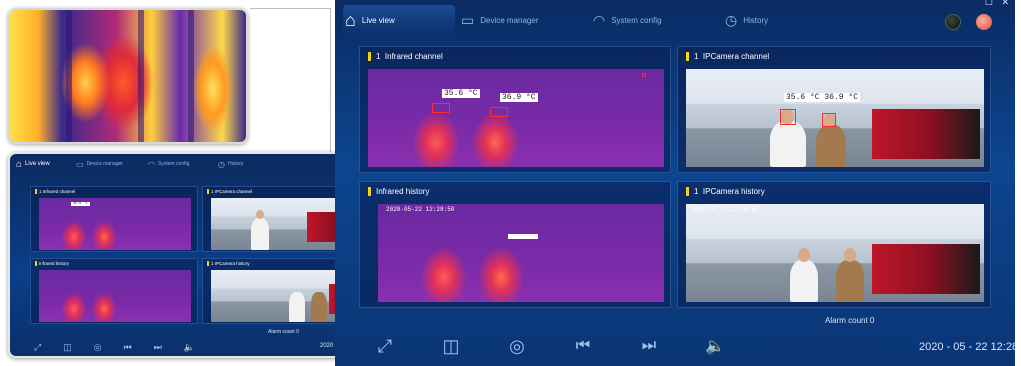 The height and width of the screenshot is (366, 1021). I want to click on panel-ipcamera-history: 1 IPCamera history 2020-05-22 12:28:50, so click(834, 244).